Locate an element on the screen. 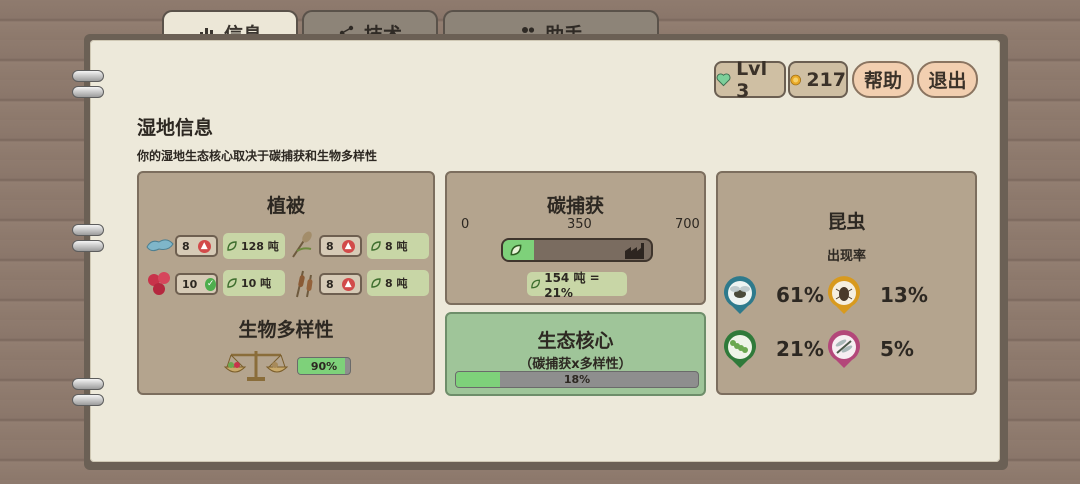  page-subtitle: 你的湿地生态核心取决于碳捕获和生物多样性 is located at coordinates (257, 156).